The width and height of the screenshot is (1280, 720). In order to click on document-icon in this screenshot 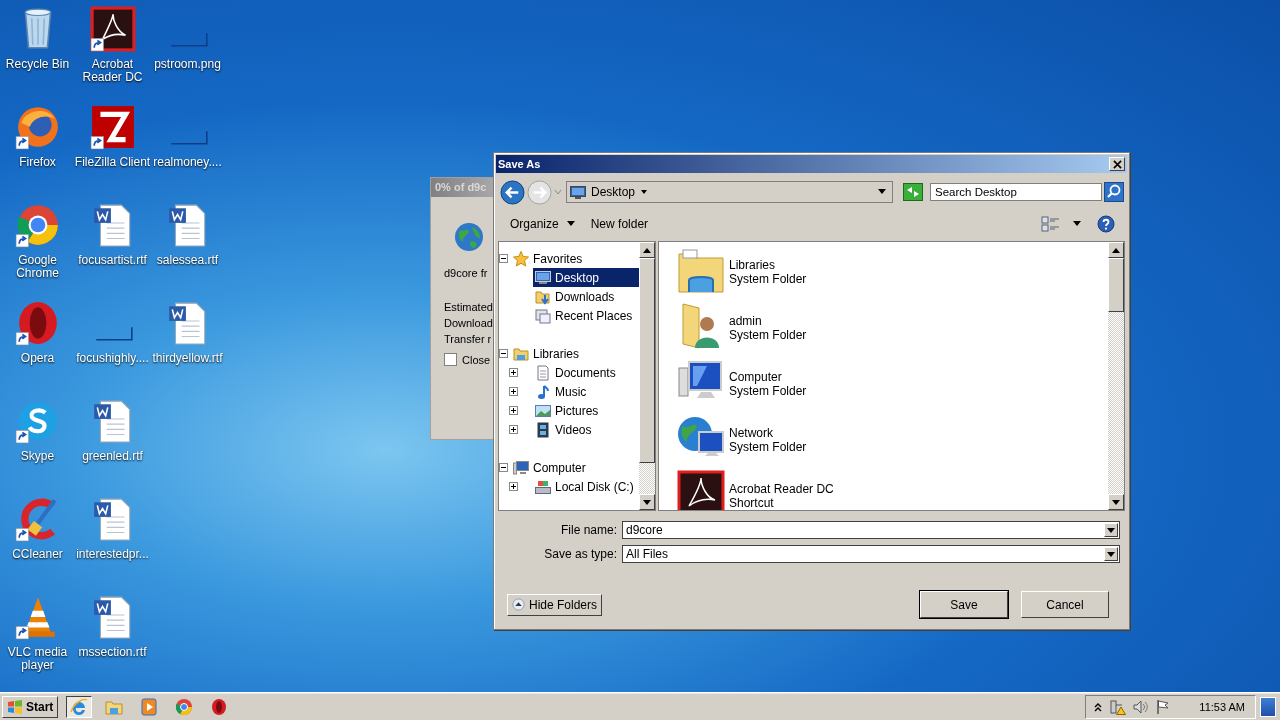, I will do `click(543, 372)`.